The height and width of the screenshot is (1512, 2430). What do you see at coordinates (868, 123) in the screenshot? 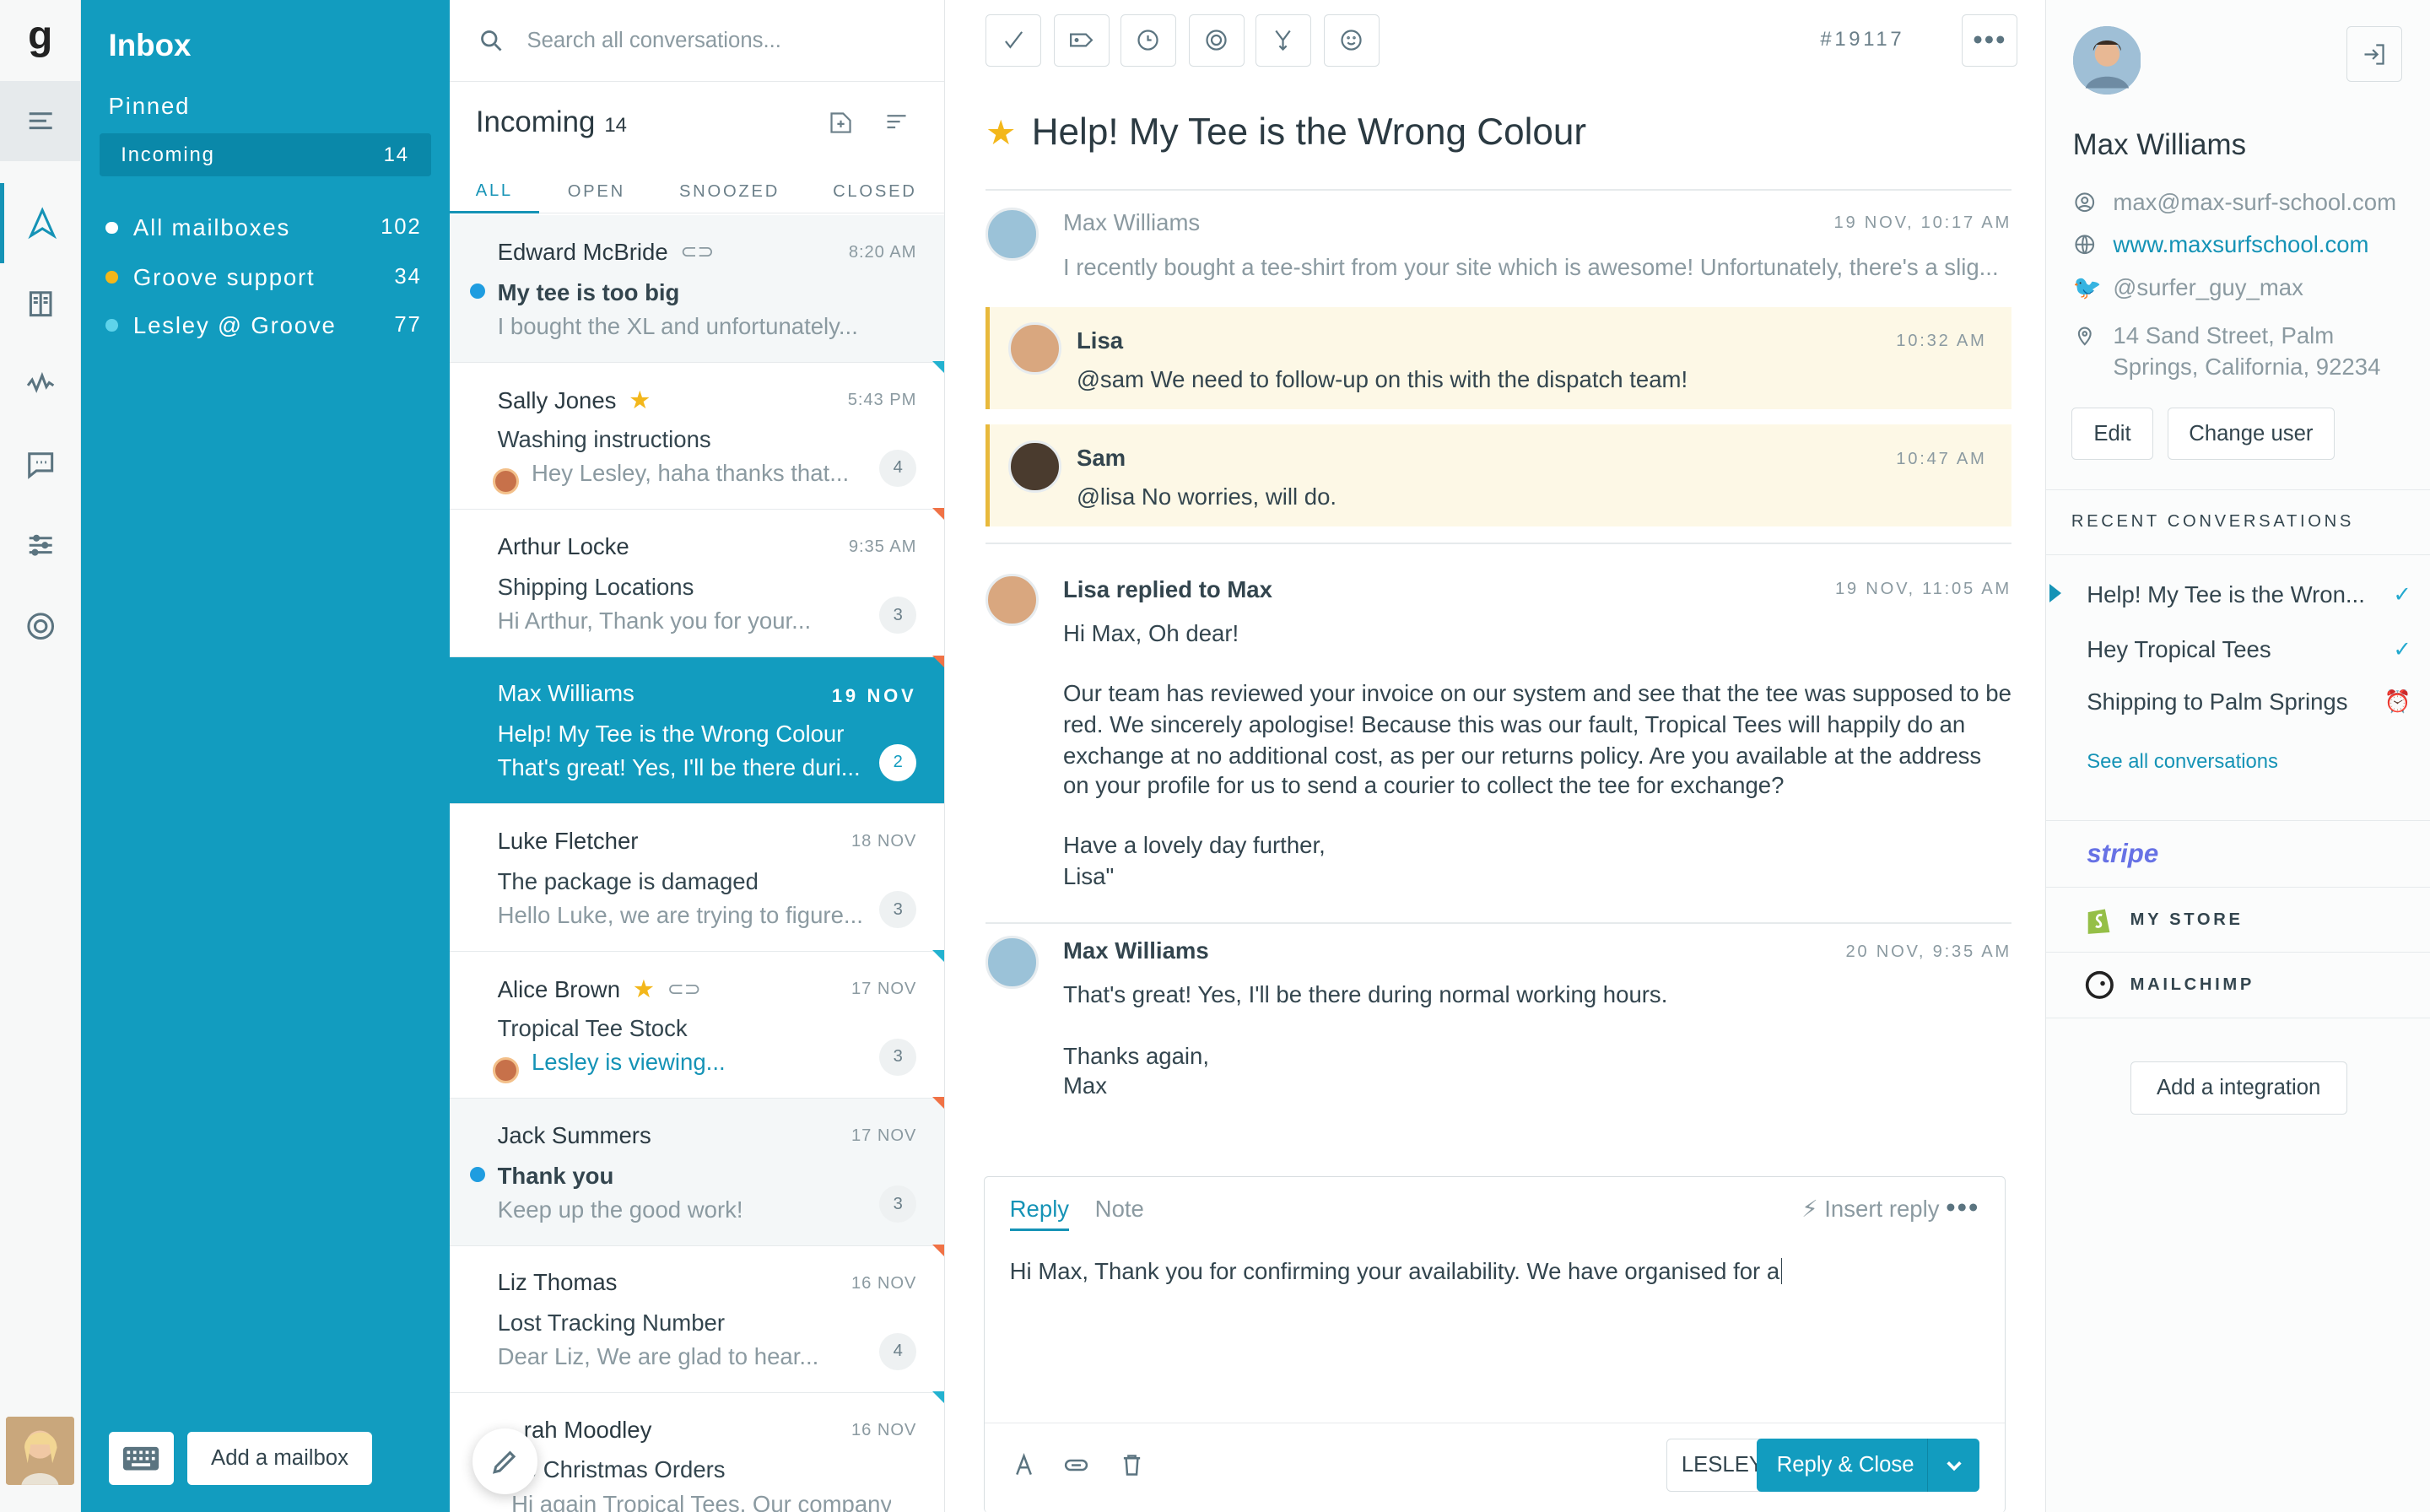
I see `list-actions` at bounding box center [868, 123].